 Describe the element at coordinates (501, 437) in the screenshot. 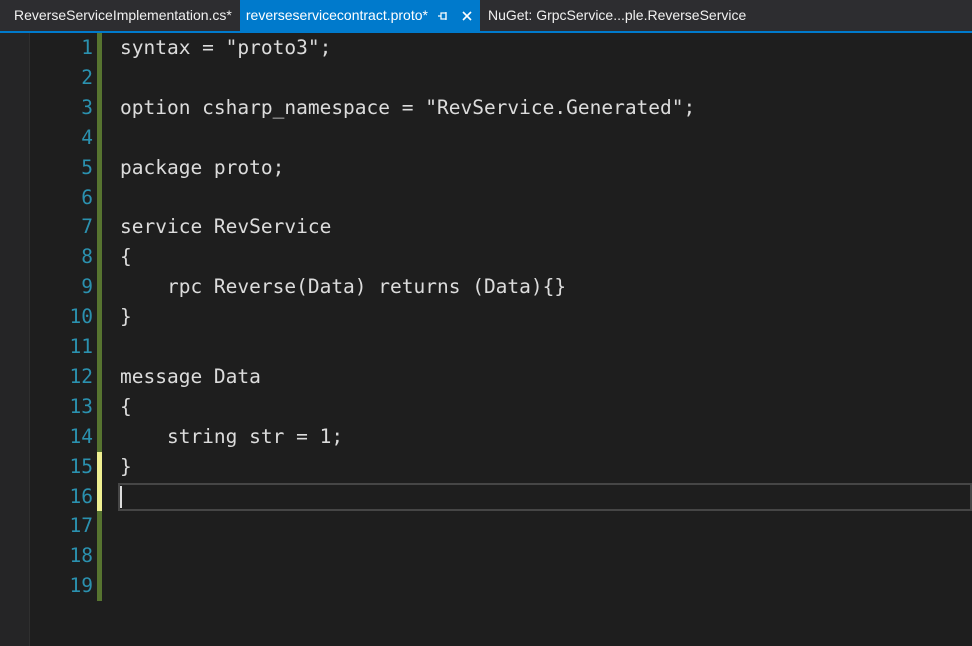

I see `code-line: 14 string str = 1;` at that location.